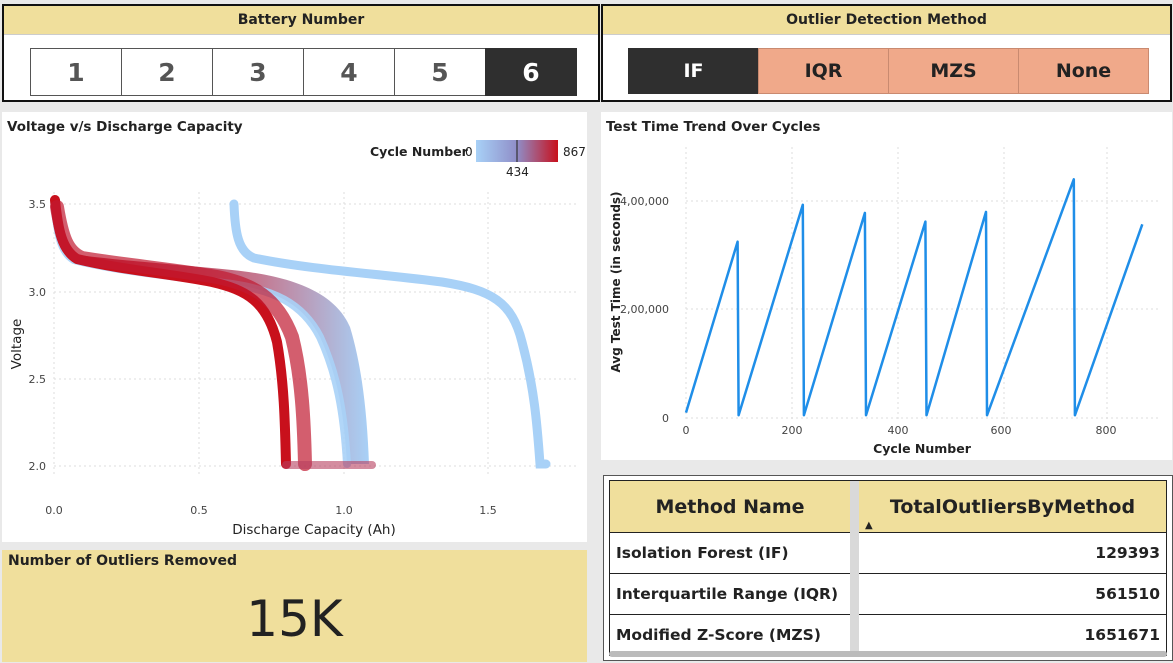 This screenshot has width=1173, height=663. Describe the element at coordinates (531, 72) in the screenshot. I see `battery-button-6: 6` at that location.